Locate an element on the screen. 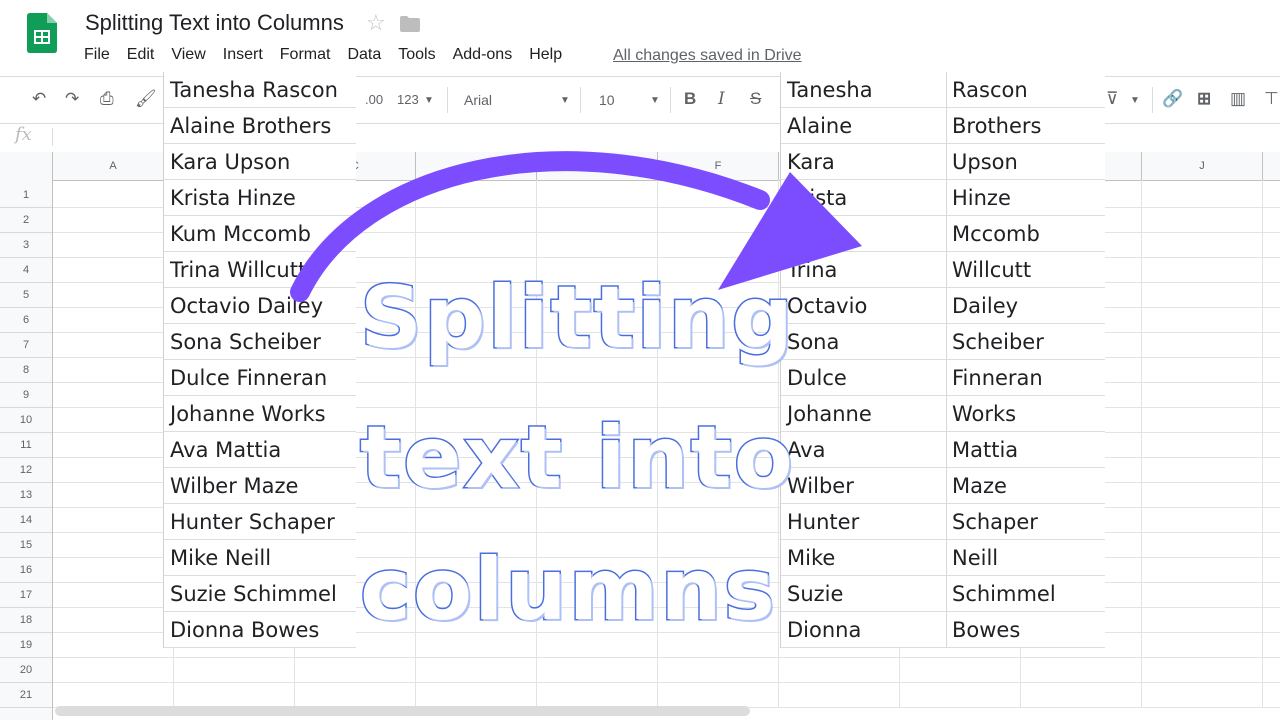 The width and height of the screenshot is (1280, 720). redo-icon: ↷ is located at coordinates (72, 99).